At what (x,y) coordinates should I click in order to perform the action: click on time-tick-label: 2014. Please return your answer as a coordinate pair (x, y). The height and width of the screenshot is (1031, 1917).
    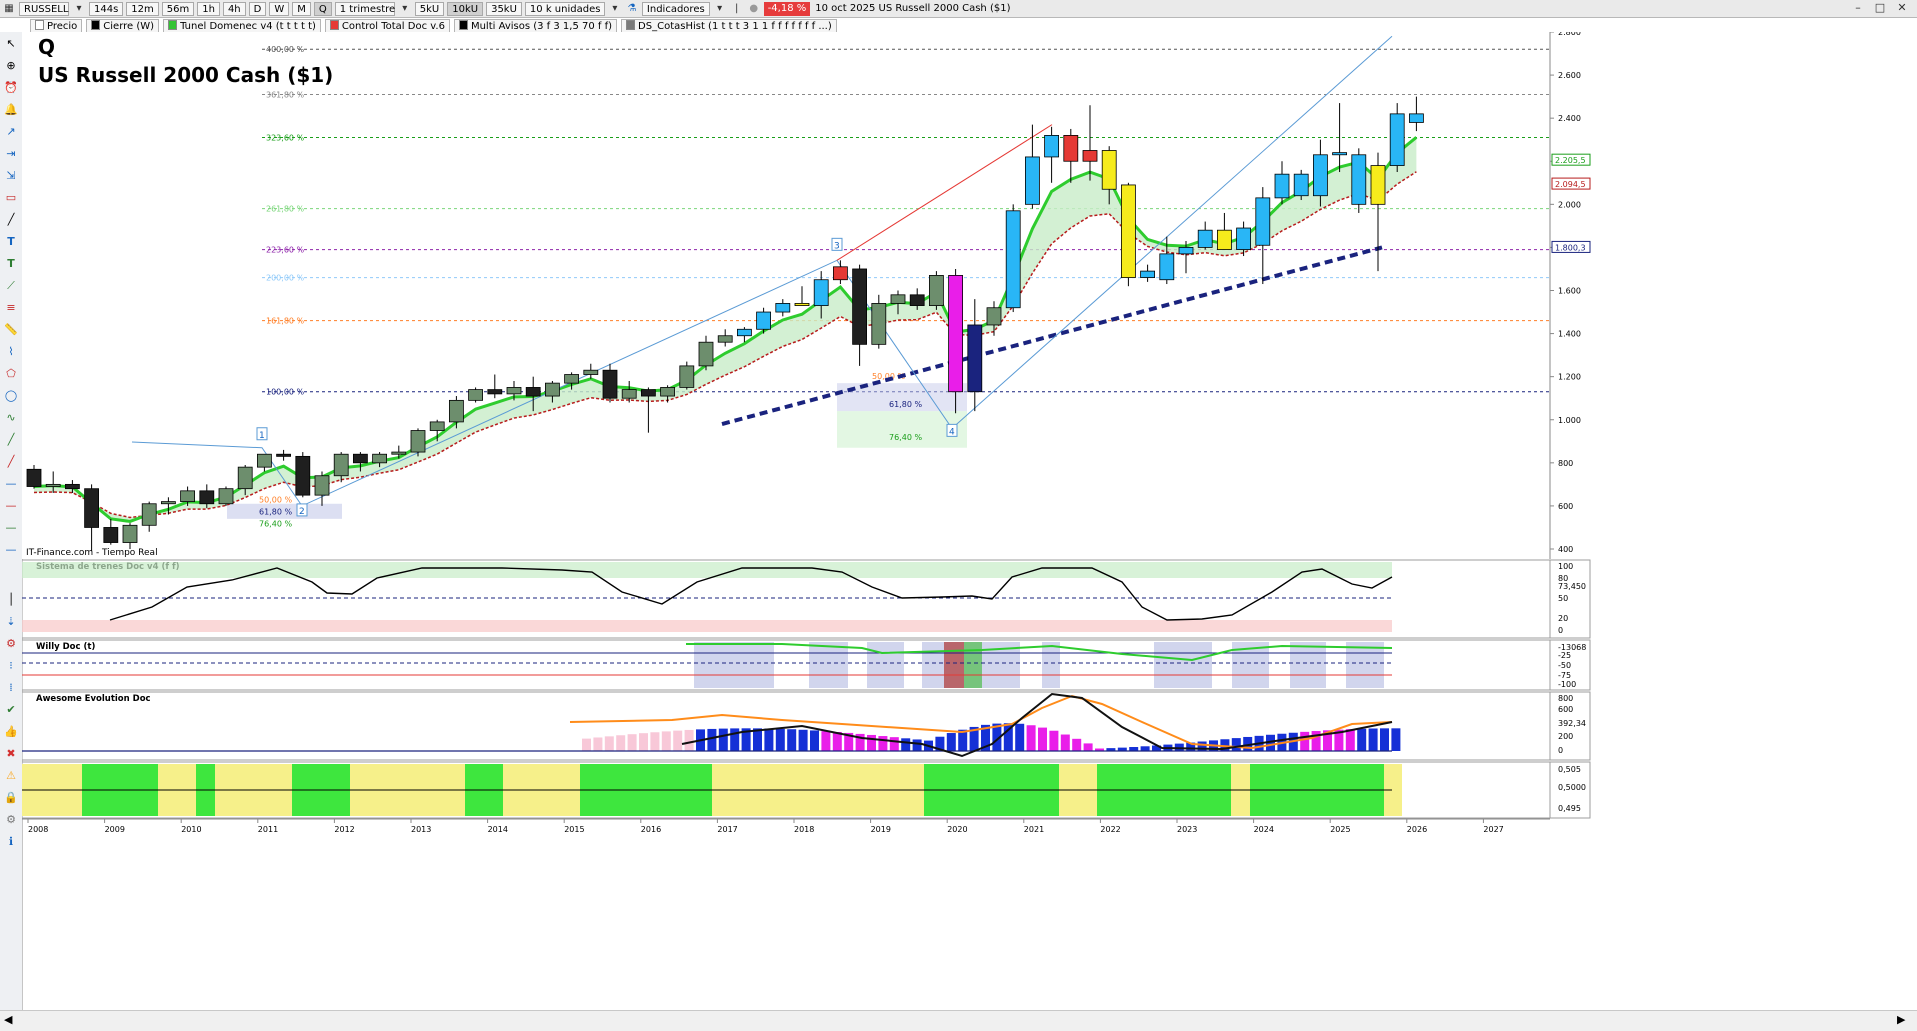
    Looking at the image, I should click on (498, 829).